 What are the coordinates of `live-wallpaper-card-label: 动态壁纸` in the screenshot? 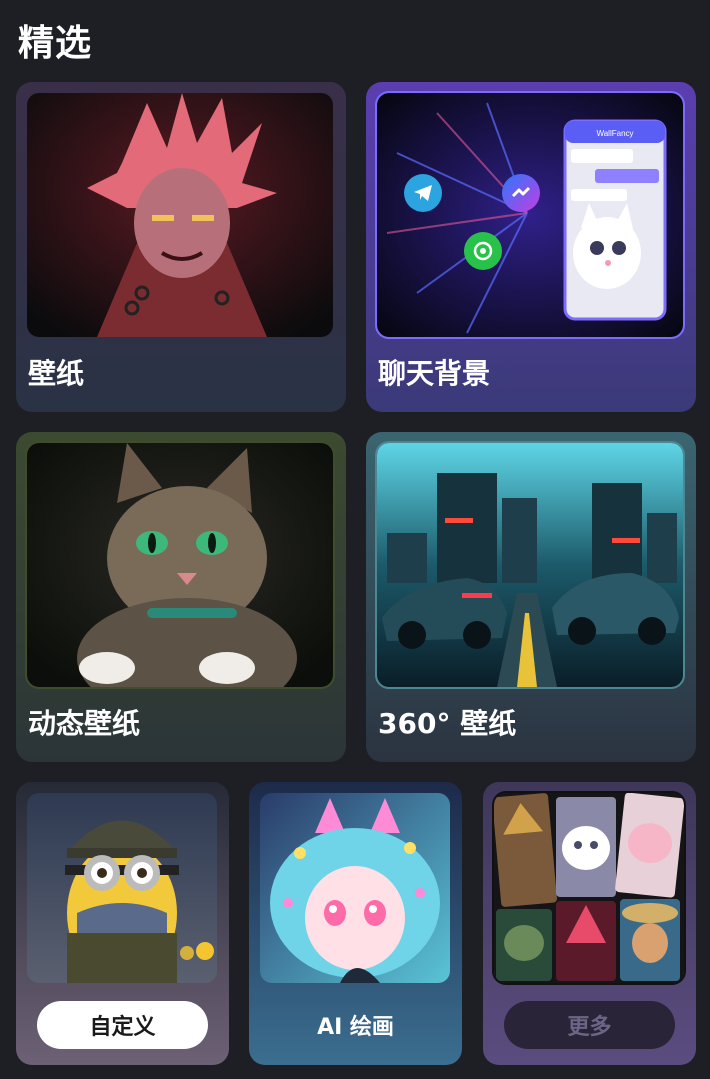 It's located at (84, 723).